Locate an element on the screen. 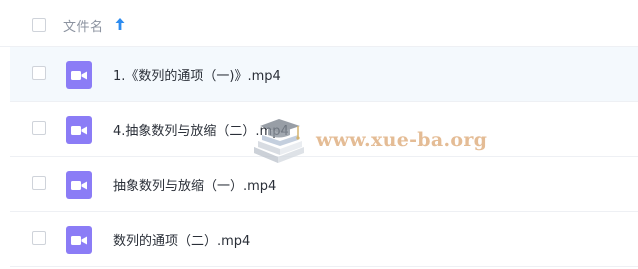 Image resolution: width=638 pixels, height=269 pixels. file-name: 抽象数列与放缩（一）.mp4 is located at coordinates (194, 184).